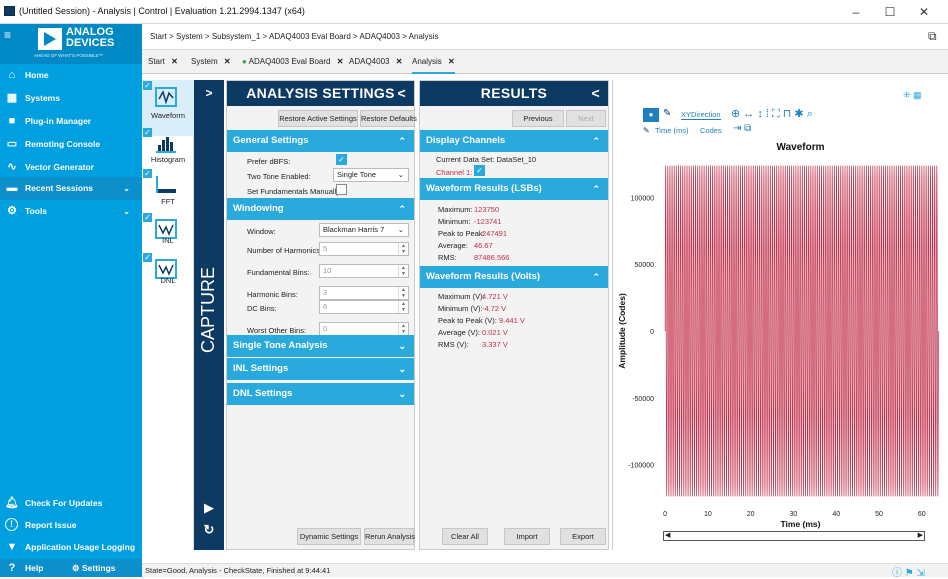  I want to click on channel-1-checkbox: ✓, so click(479, 170).